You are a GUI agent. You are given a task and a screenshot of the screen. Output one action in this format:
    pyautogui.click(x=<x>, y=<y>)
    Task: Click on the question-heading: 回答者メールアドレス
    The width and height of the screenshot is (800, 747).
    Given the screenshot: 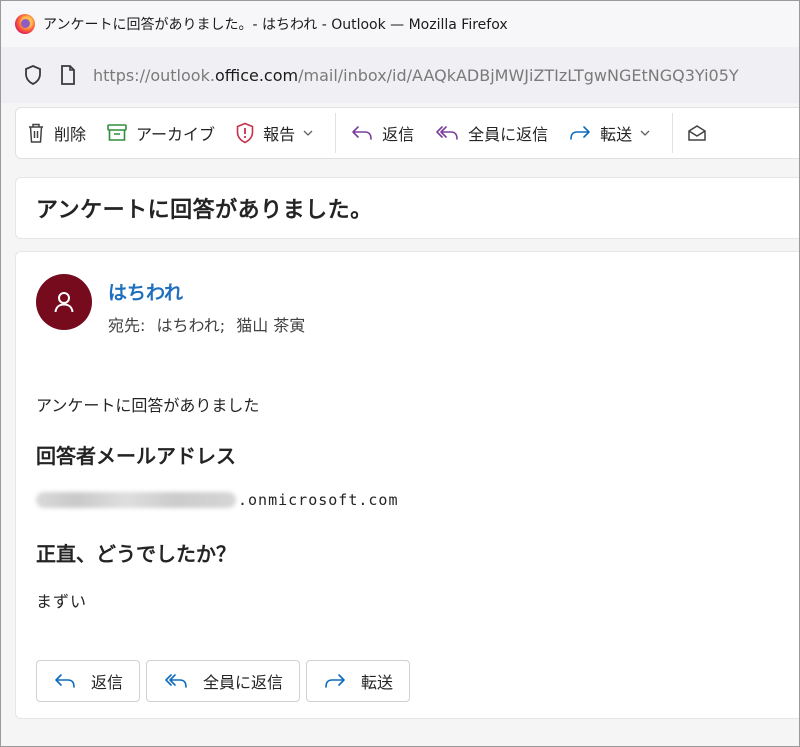 What is the action you would take?
    pyautogui.click(x=136, y=456)
    